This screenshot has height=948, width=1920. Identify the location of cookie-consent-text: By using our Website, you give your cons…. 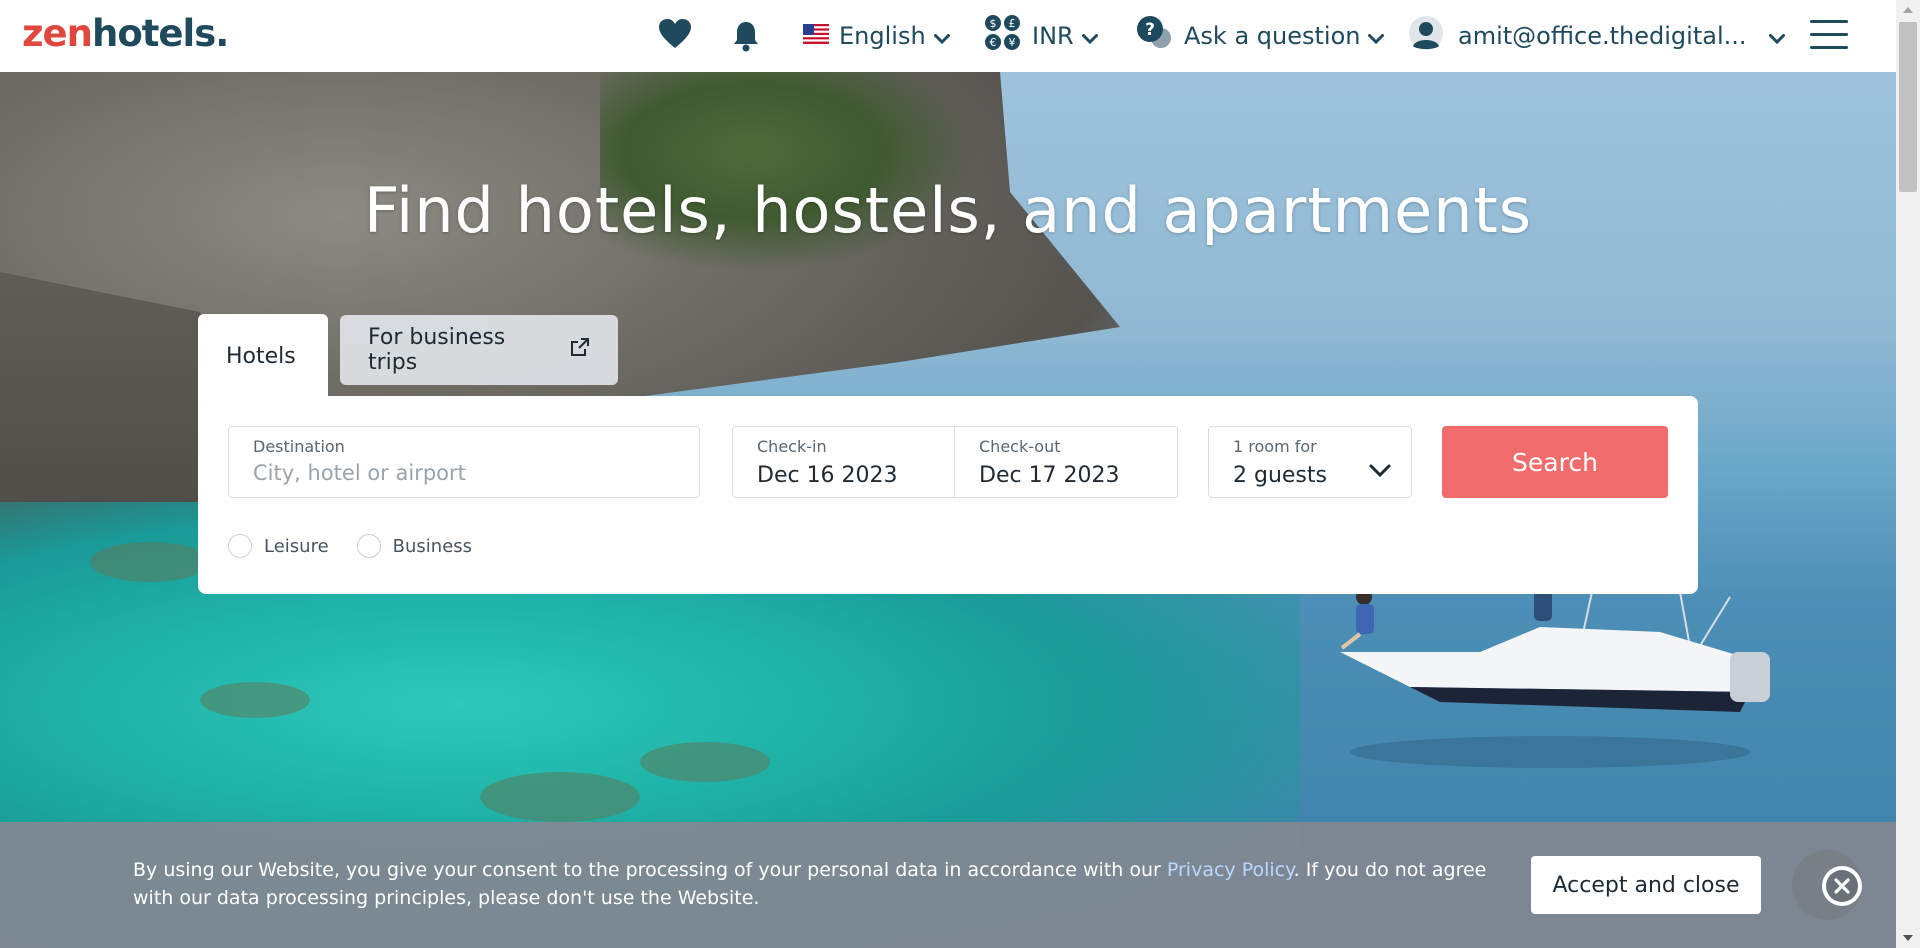
(810, 884).